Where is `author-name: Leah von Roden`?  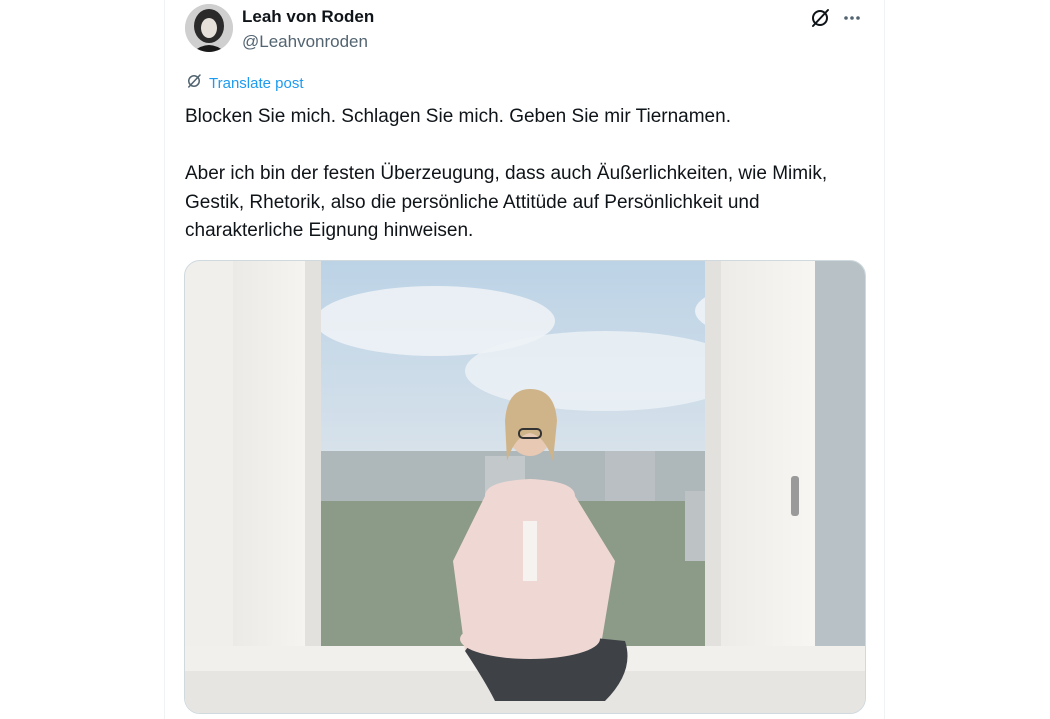
author-name: Leah von Roden is located at coordinates (308, 17).